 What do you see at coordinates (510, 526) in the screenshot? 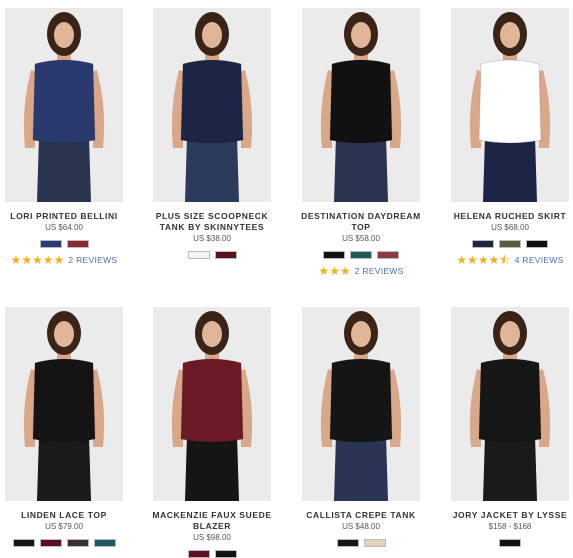
I see `product-price: $158 - $168` at bounding box center [510, 526].